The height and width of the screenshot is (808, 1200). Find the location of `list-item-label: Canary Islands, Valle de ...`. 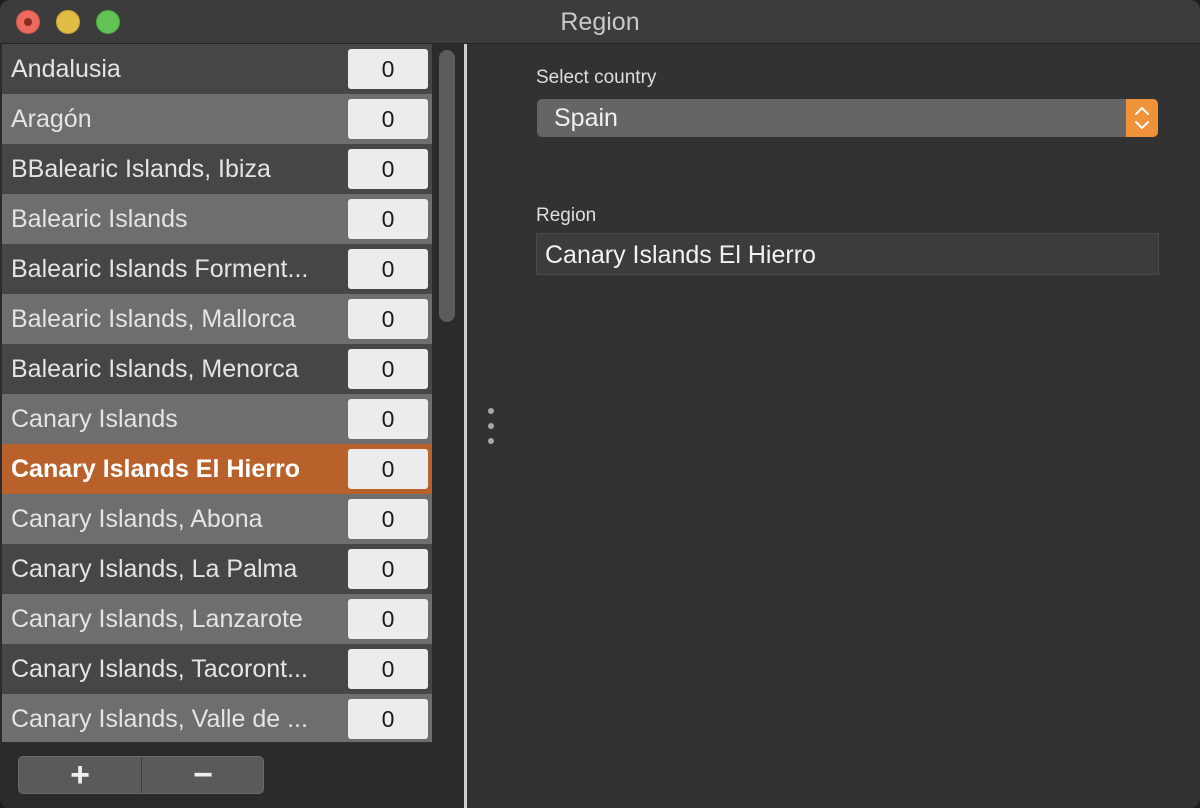

list-item-label: Canary Islands, Valle de ... is located at coordinates (159, 719).